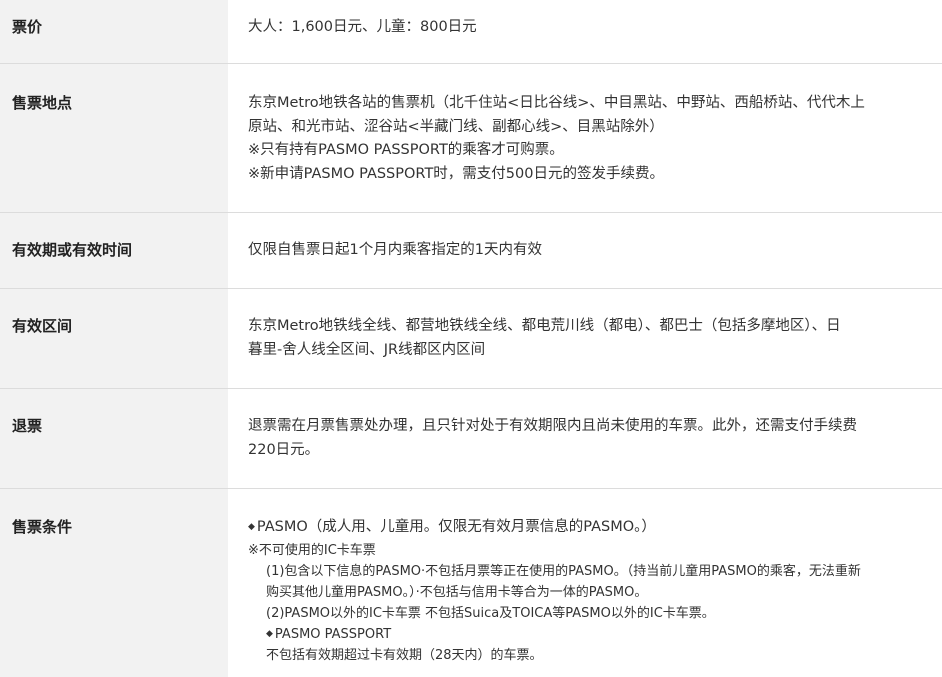  I want to click on passport-heading: ◆ PASMO PASSPORT, so click(329, 634).